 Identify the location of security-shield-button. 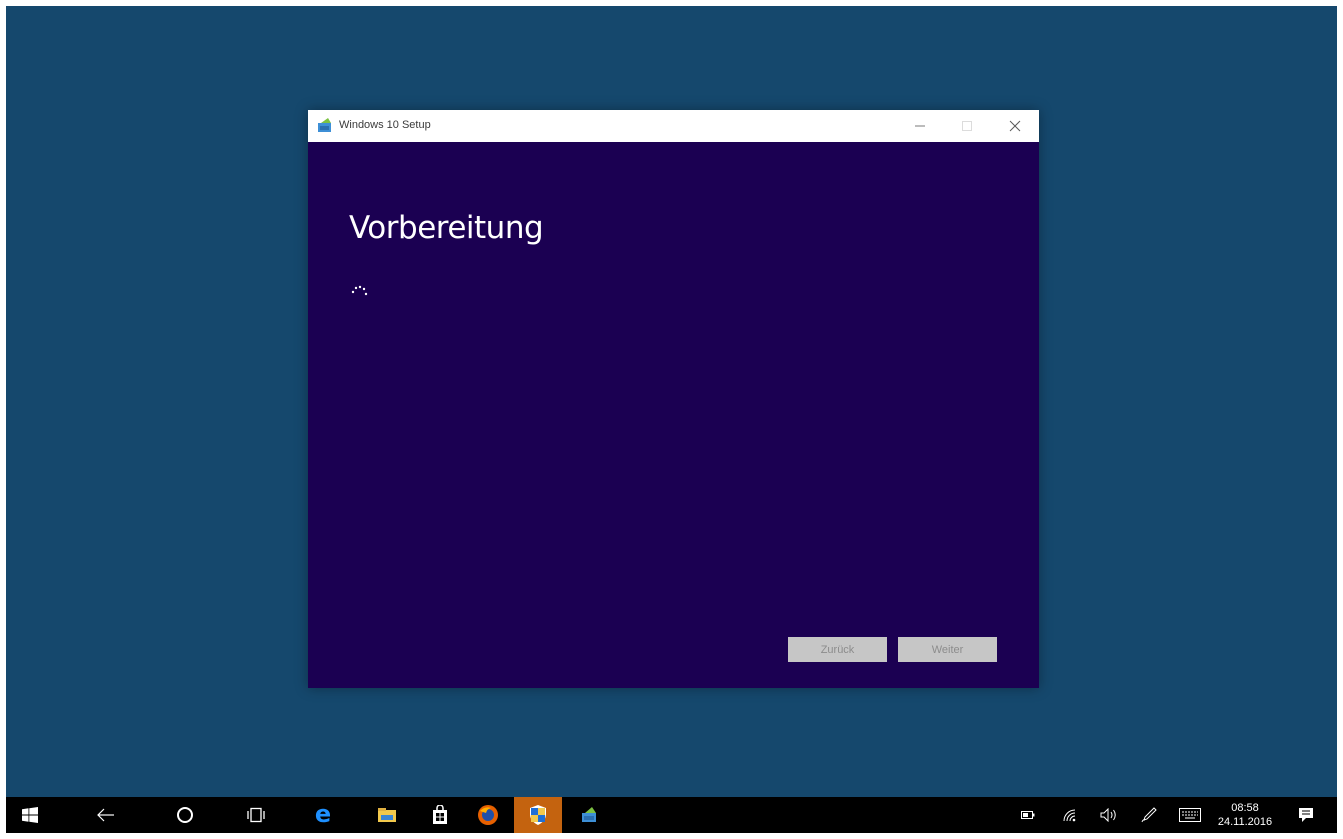
(538, 815).